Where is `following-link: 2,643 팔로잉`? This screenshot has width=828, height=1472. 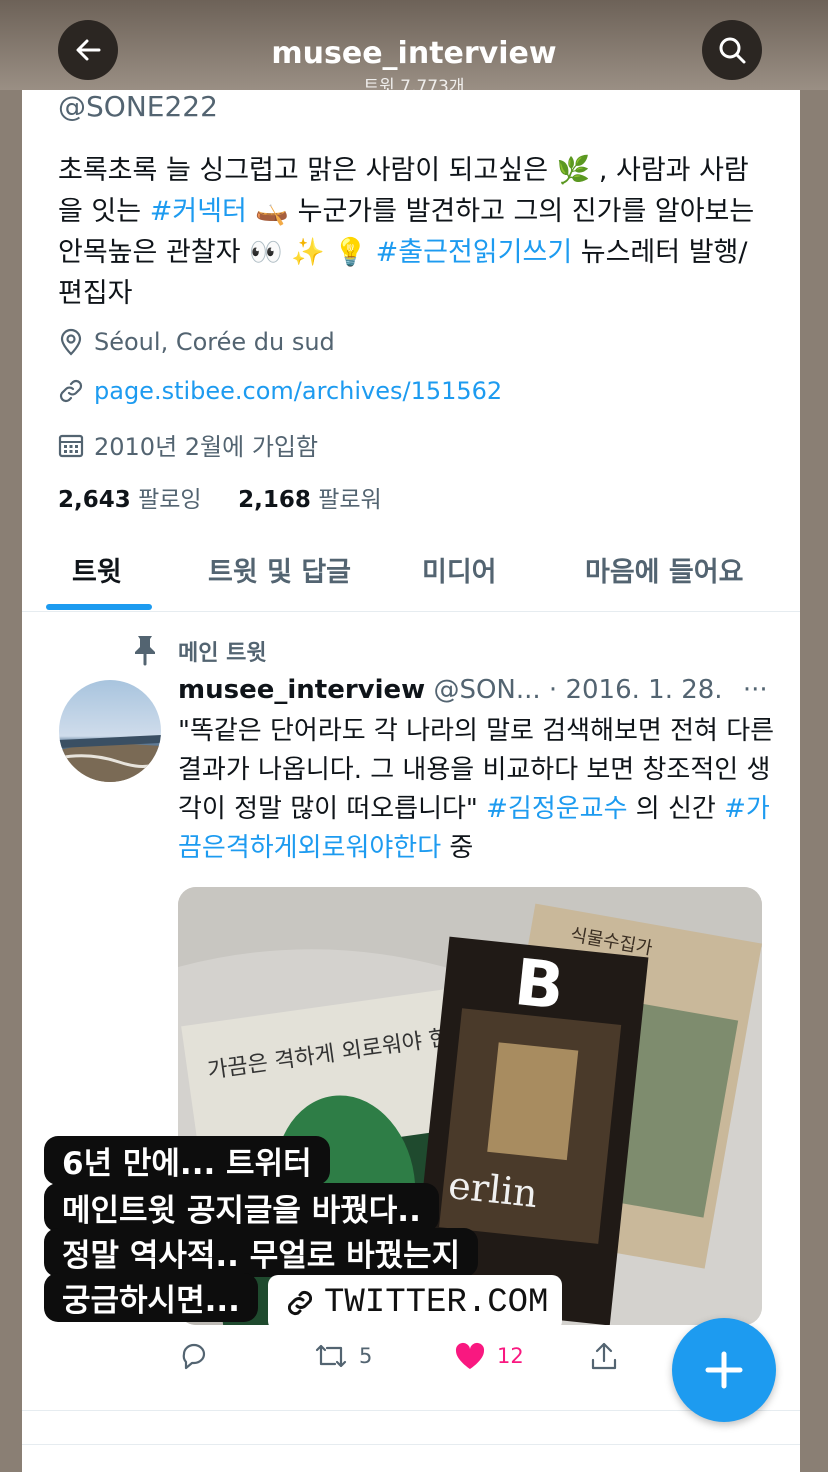 following-link: 2,643 팔로잉 is located at coordinates (130, 500).